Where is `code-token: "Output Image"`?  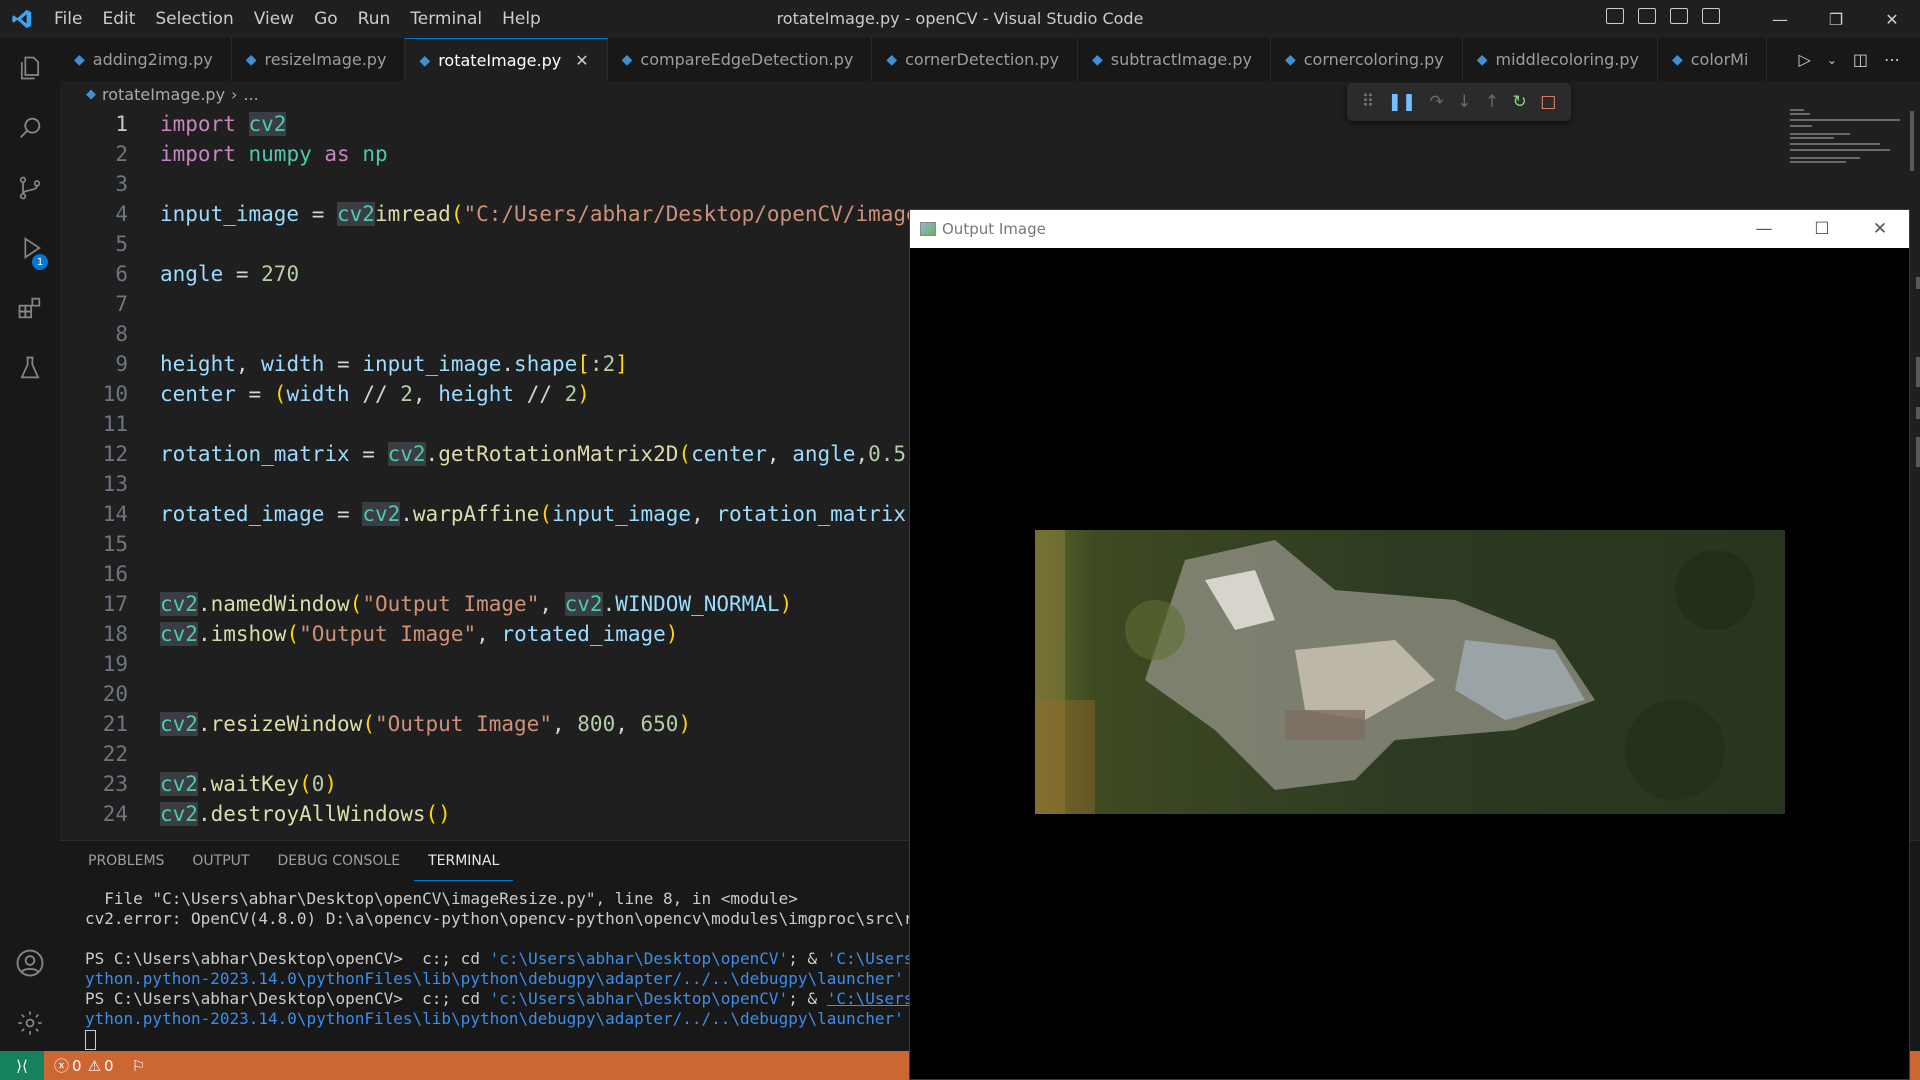
code-token: "Output Image" is located at coordinates (463, 724).